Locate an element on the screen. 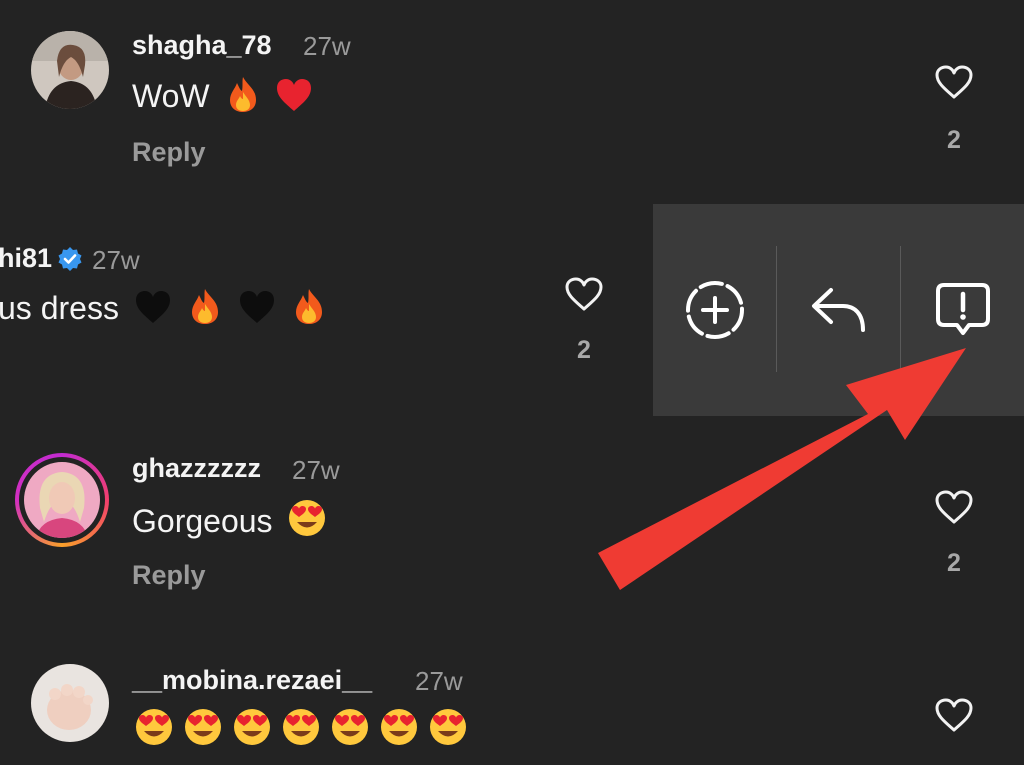 The width and height of the screenshot is (1024, 765). report-icon is located at coordinates (962, 309).